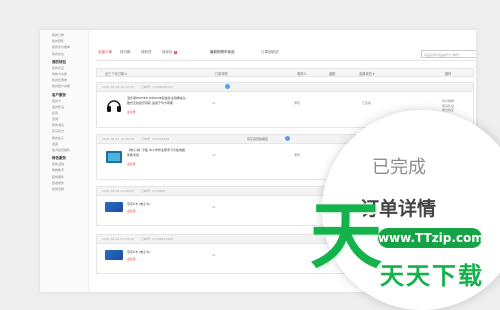 The width and height of the screenshot is (500, 310). What do you see at coordinates (70, 86) in the screenshot?
I see `sidebar-item: 我的账户余额` at bounding box center [70, 86].